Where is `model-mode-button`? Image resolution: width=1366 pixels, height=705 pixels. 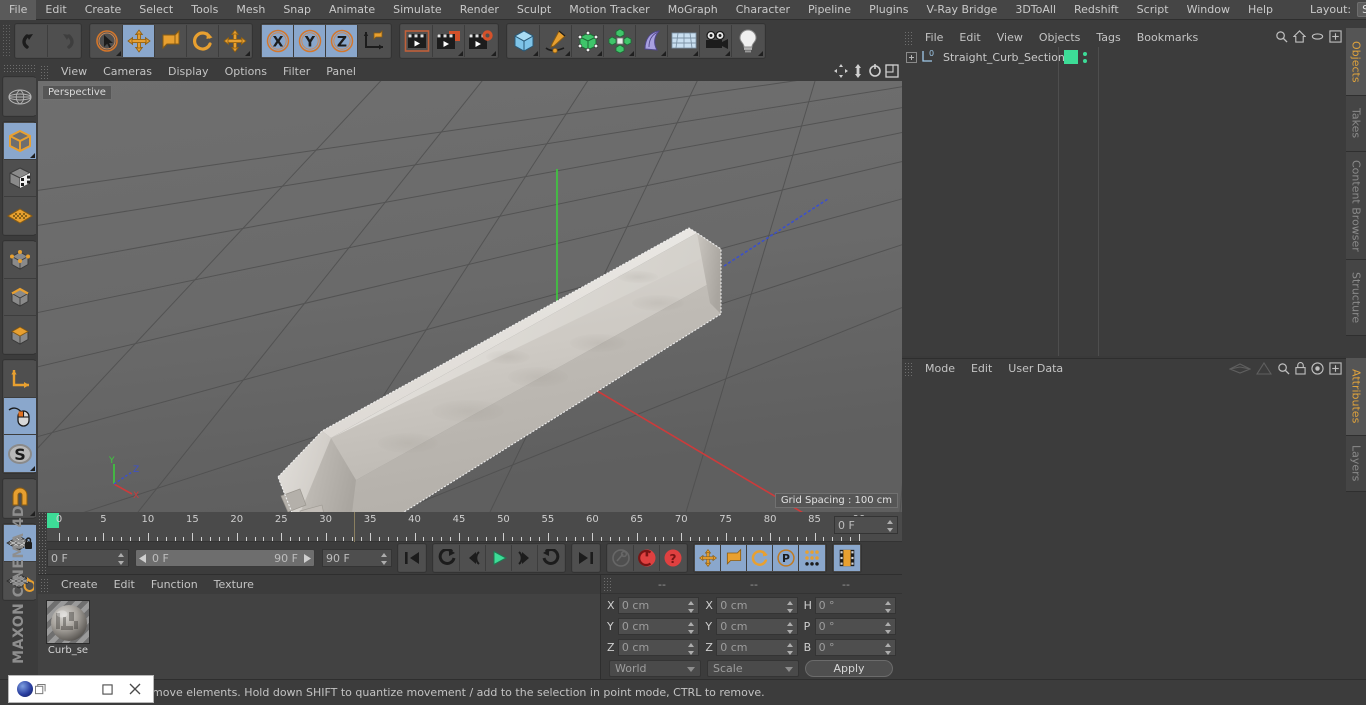 model-mode-button is located at coordinates (20, 141).